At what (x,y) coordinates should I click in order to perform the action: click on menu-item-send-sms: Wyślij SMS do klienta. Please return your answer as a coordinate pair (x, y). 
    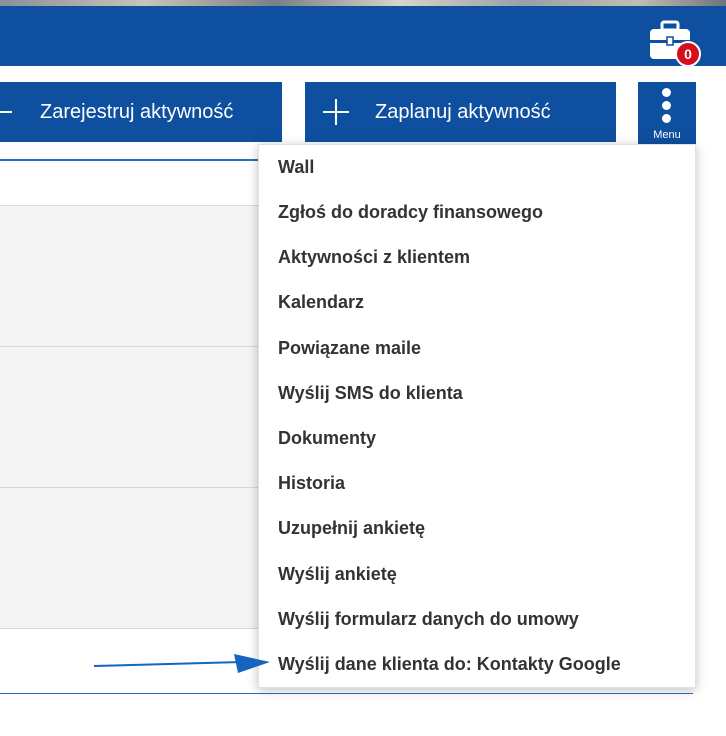
    Looking at the image, I should click on (370, 393).